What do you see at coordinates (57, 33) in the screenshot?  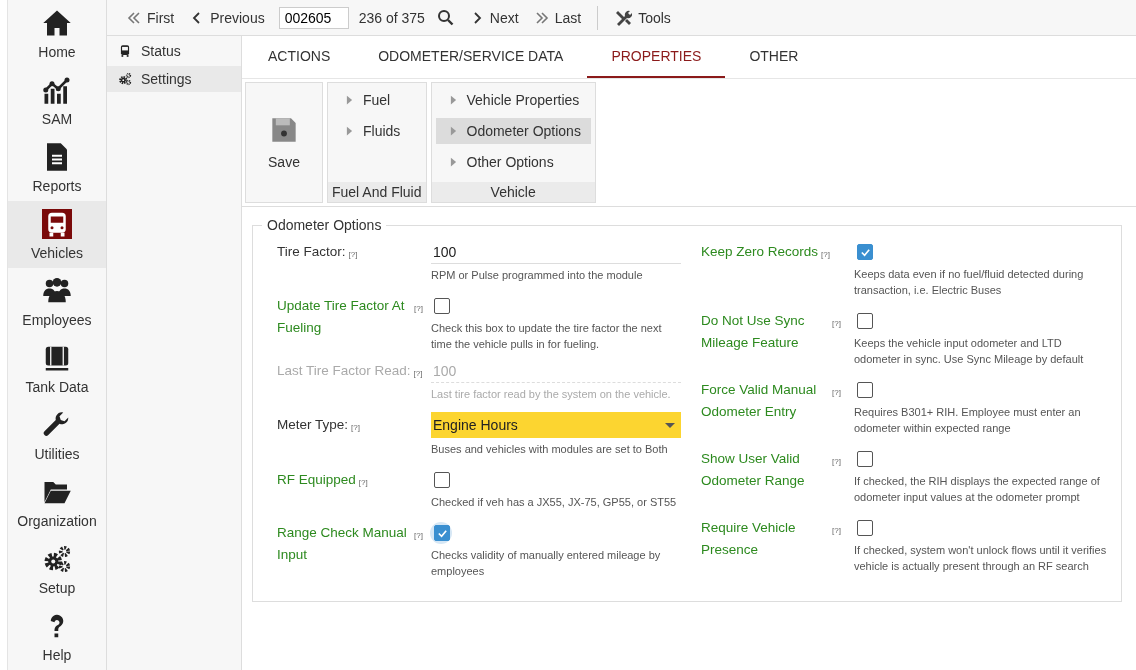 I see `nav-item: Home` at bounding box center [57, 33].